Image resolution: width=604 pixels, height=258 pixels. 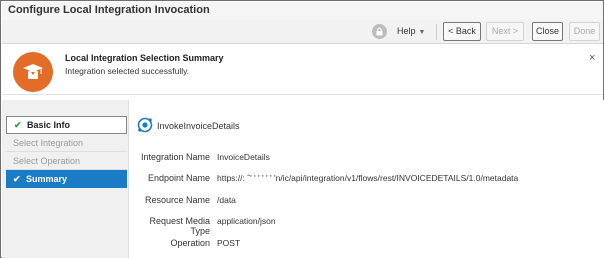 I want to click on banner-message: Integration selected successfully., so click(x=127, y=71).